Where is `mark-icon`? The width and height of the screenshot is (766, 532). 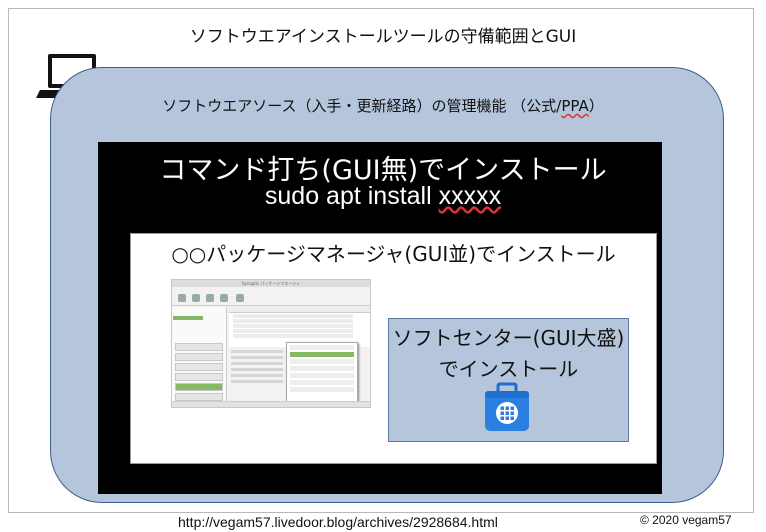 mark-icon is located at coordinates (196, 298).